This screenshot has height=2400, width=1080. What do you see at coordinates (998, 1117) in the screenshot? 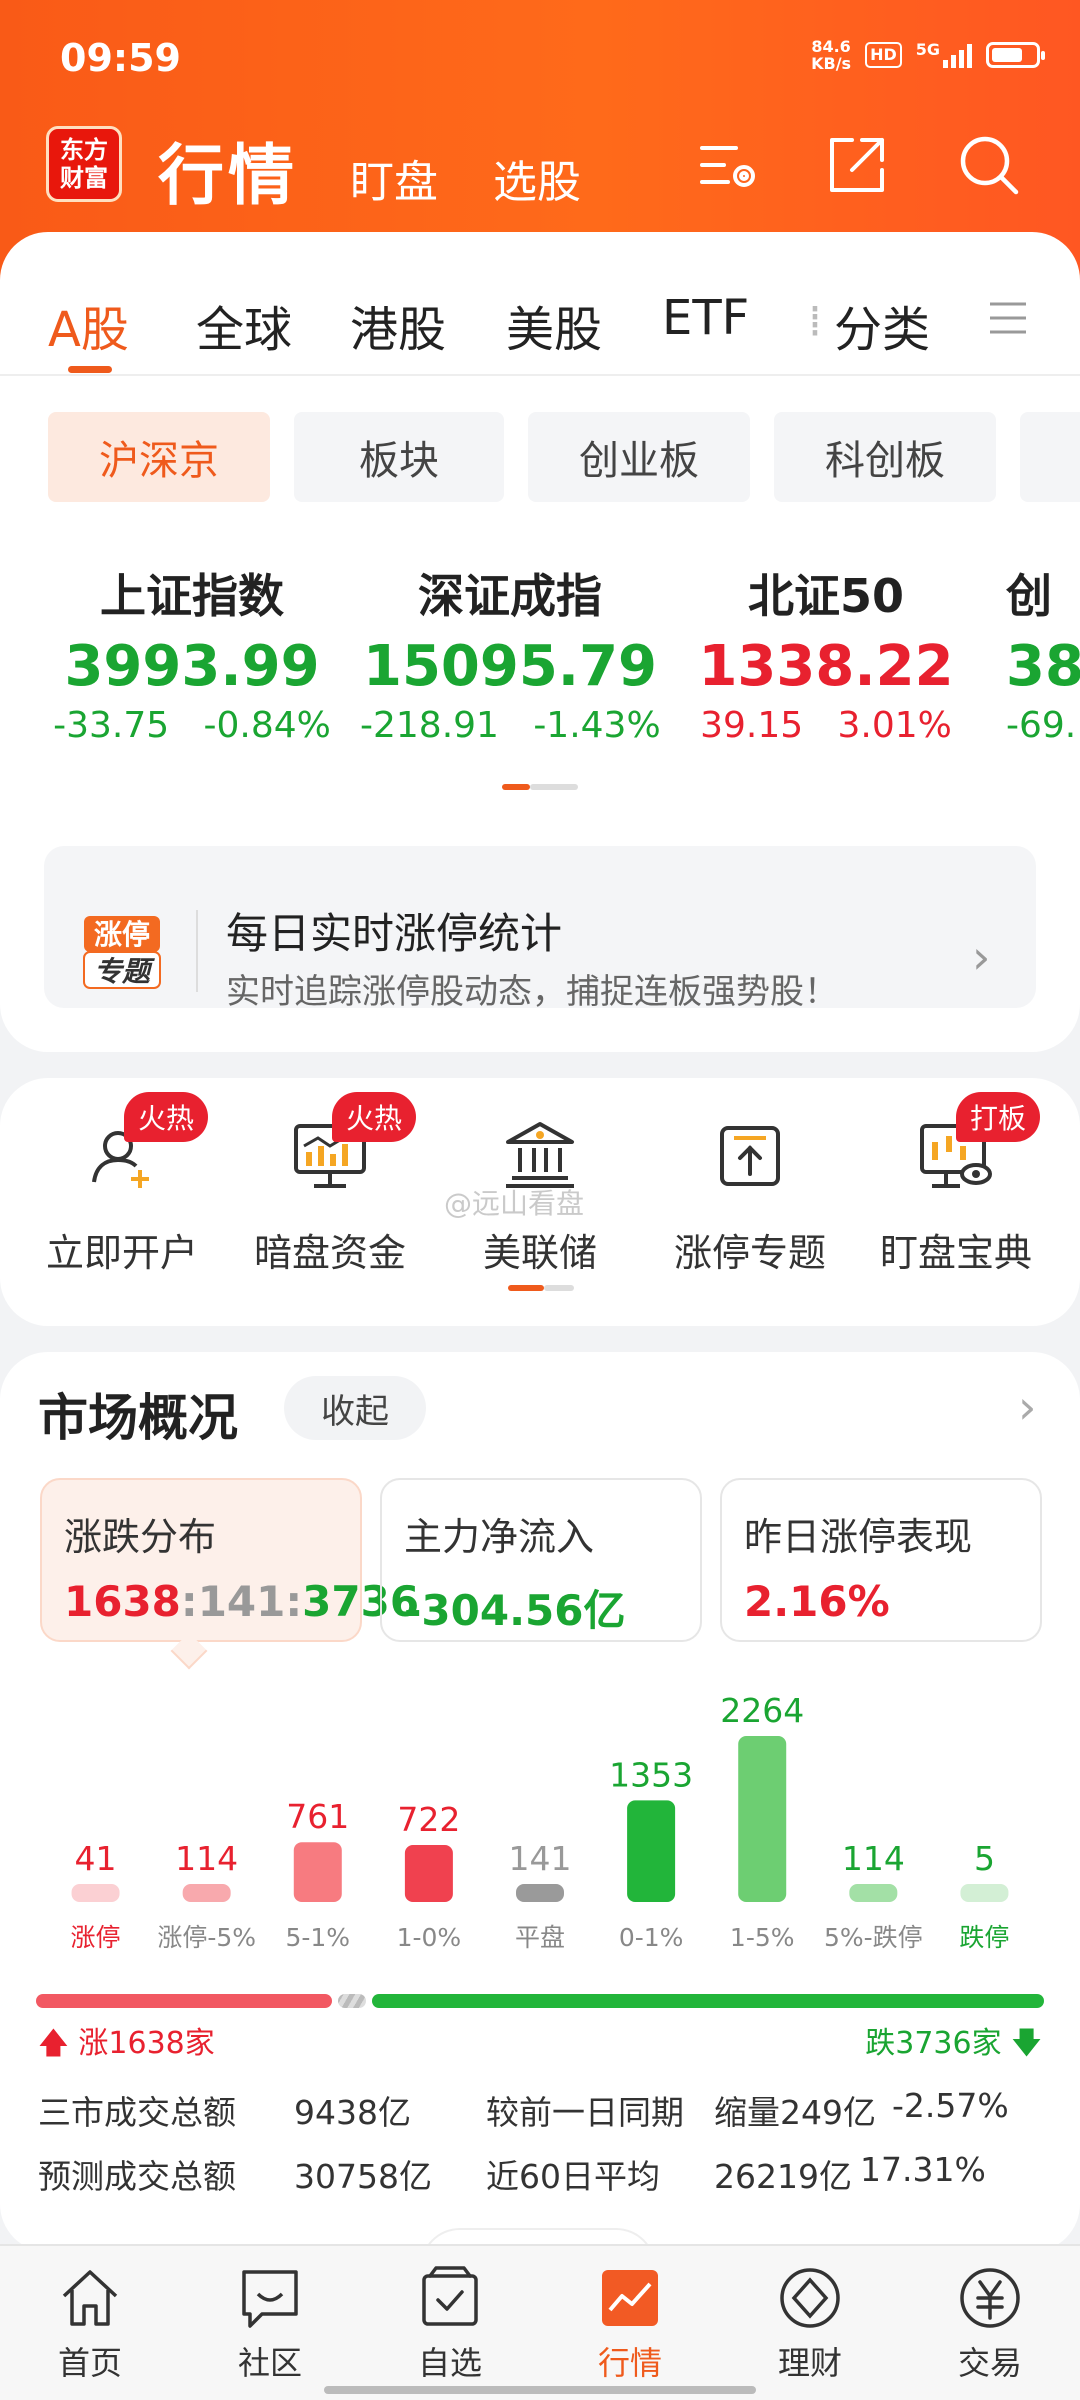
I see `hot-badge: 打板` at bounding box center [998, 1117].